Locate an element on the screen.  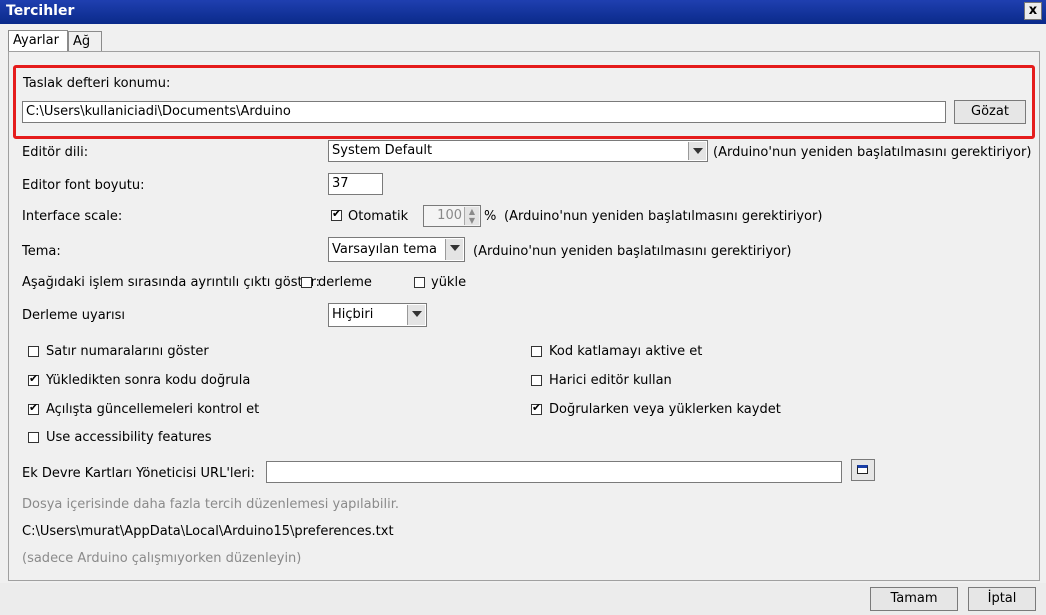
close-button: x is located at coordinates (1033, 11).